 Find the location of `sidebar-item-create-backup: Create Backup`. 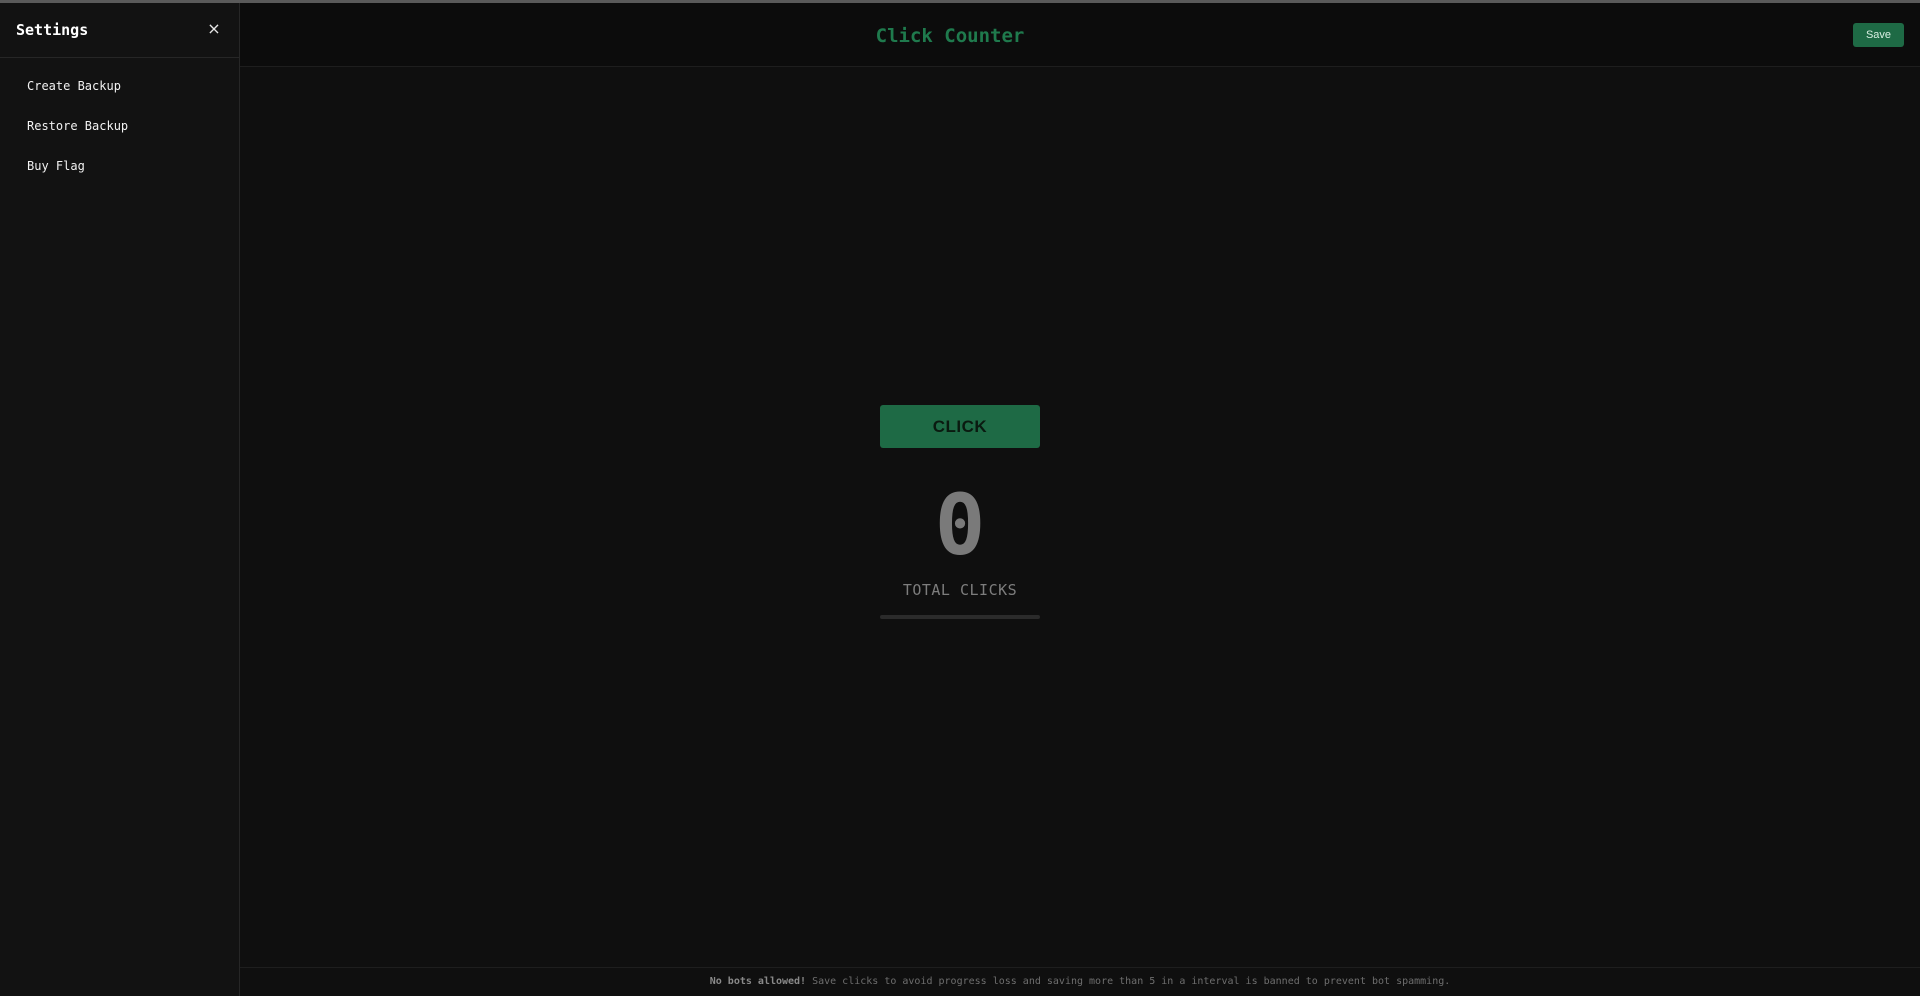

sidebar-item-create-backup: Create Backup is located at coordinates (119, 86).